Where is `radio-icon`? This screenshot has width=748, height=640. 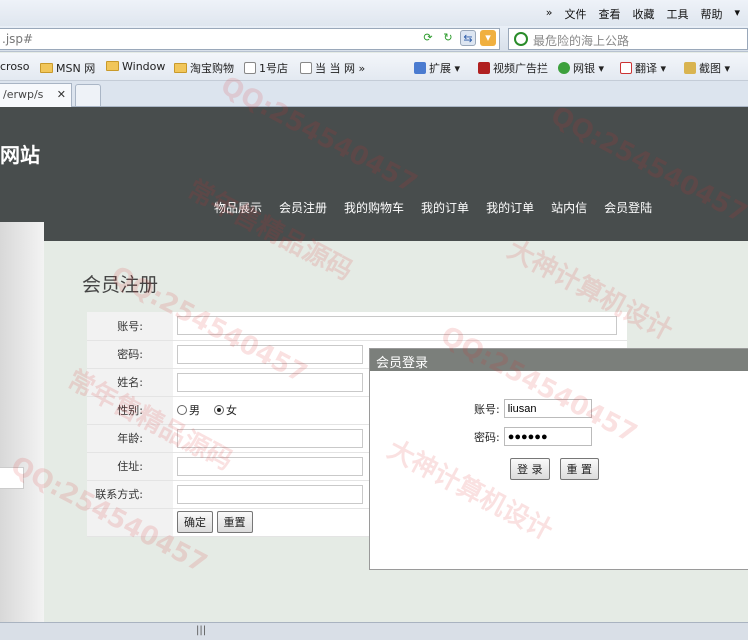 radio-icon is located at coordinates (182, 410).